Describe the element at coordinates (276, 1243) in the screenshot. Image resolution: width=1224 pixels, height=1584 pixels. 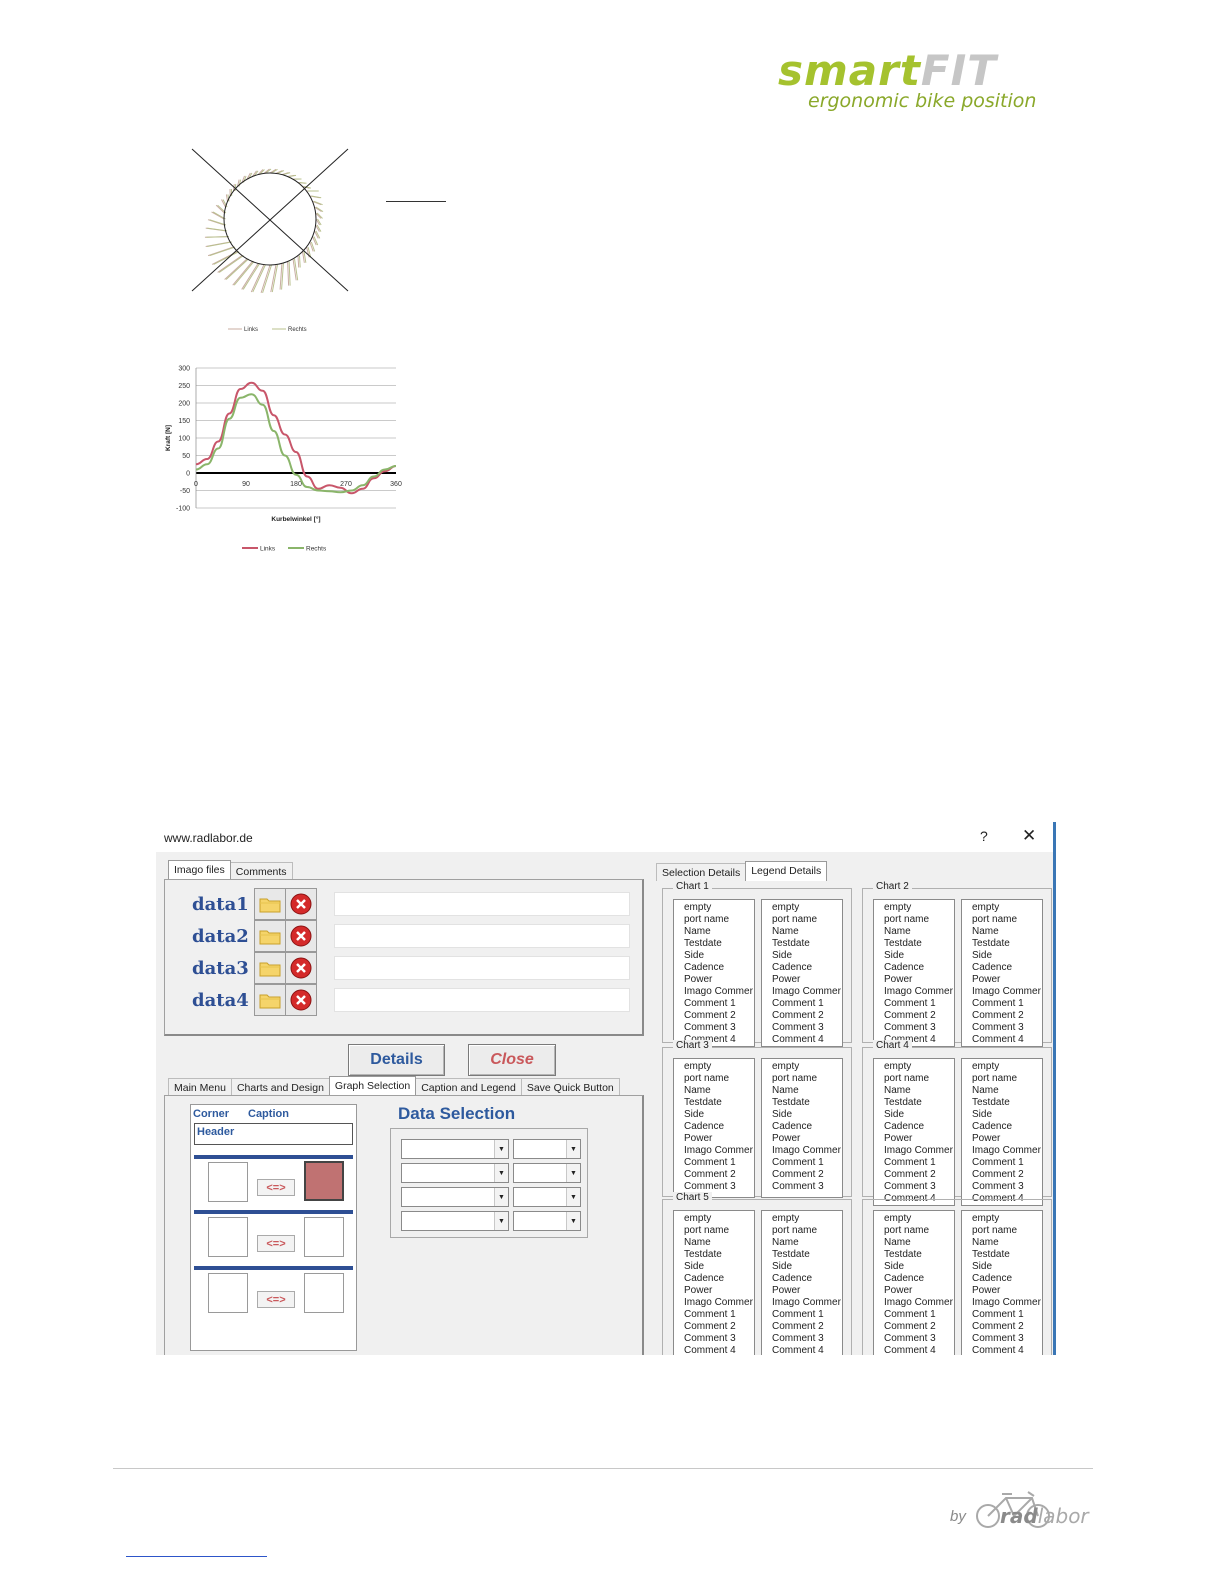
I see `swap-button-2: <=>` at that location.